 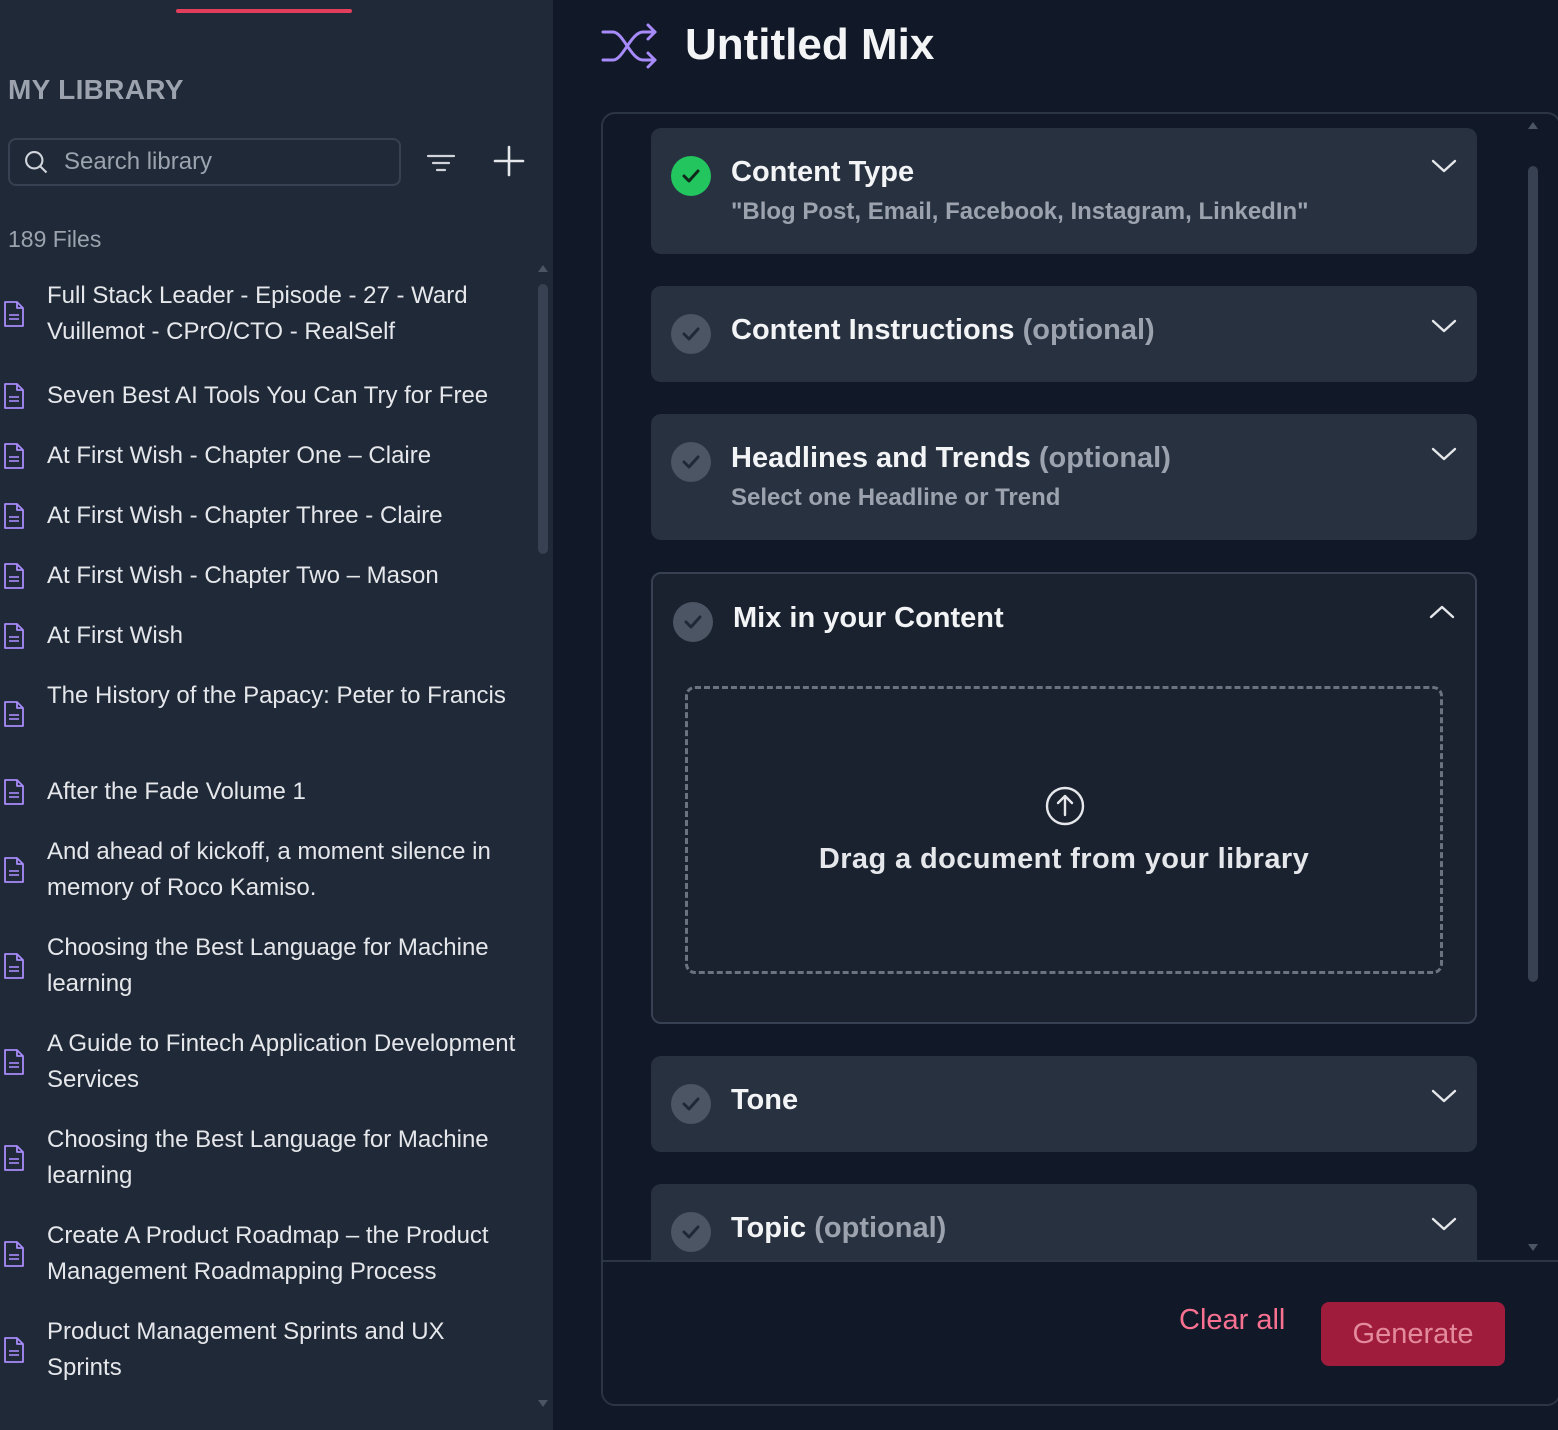 I want to click on complete-check-icon, so click(x=691, y=176).